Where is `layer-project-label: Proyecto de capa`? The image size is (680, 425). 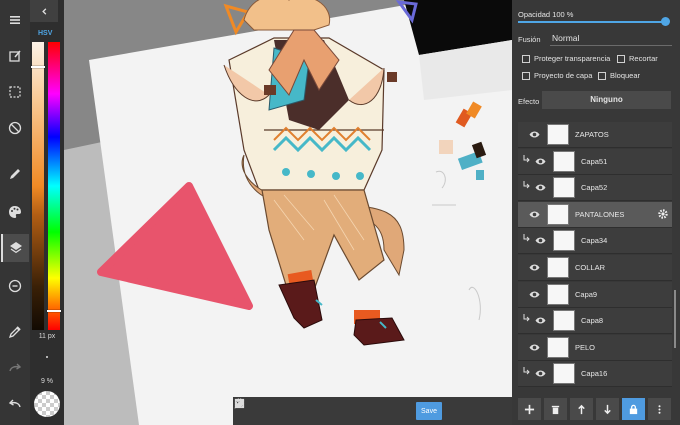
layer-project-label: Proyecto de capa is located at coordinates (563, 75).